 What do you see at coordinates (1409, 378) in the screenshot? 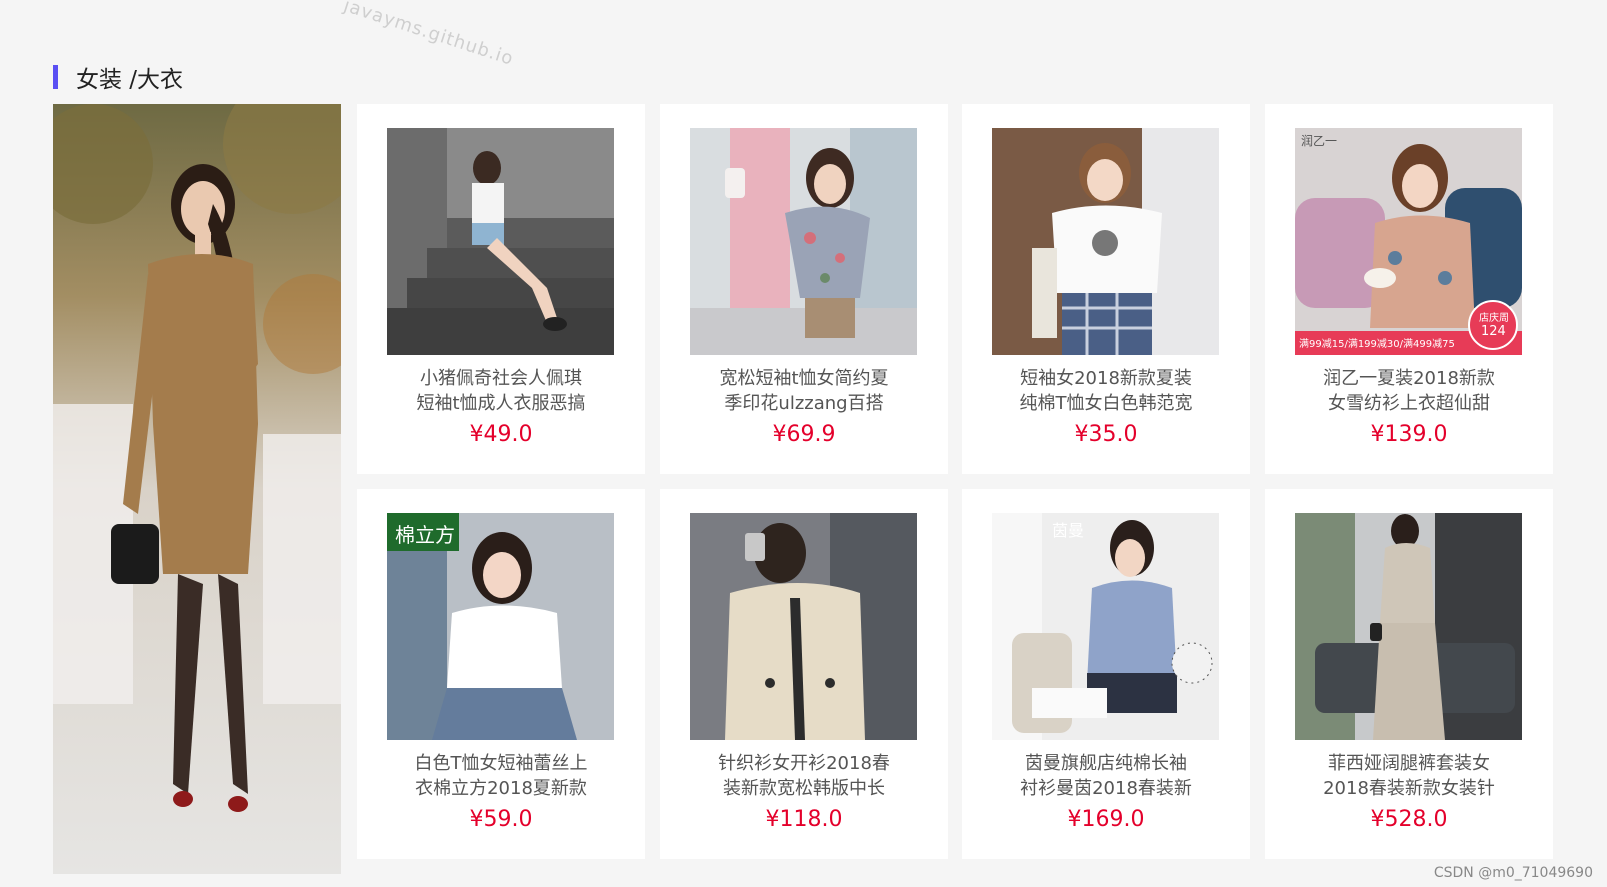
I see `product-name-line1: 润乙一夏装2018新款` at bounding box center [1409, 378].